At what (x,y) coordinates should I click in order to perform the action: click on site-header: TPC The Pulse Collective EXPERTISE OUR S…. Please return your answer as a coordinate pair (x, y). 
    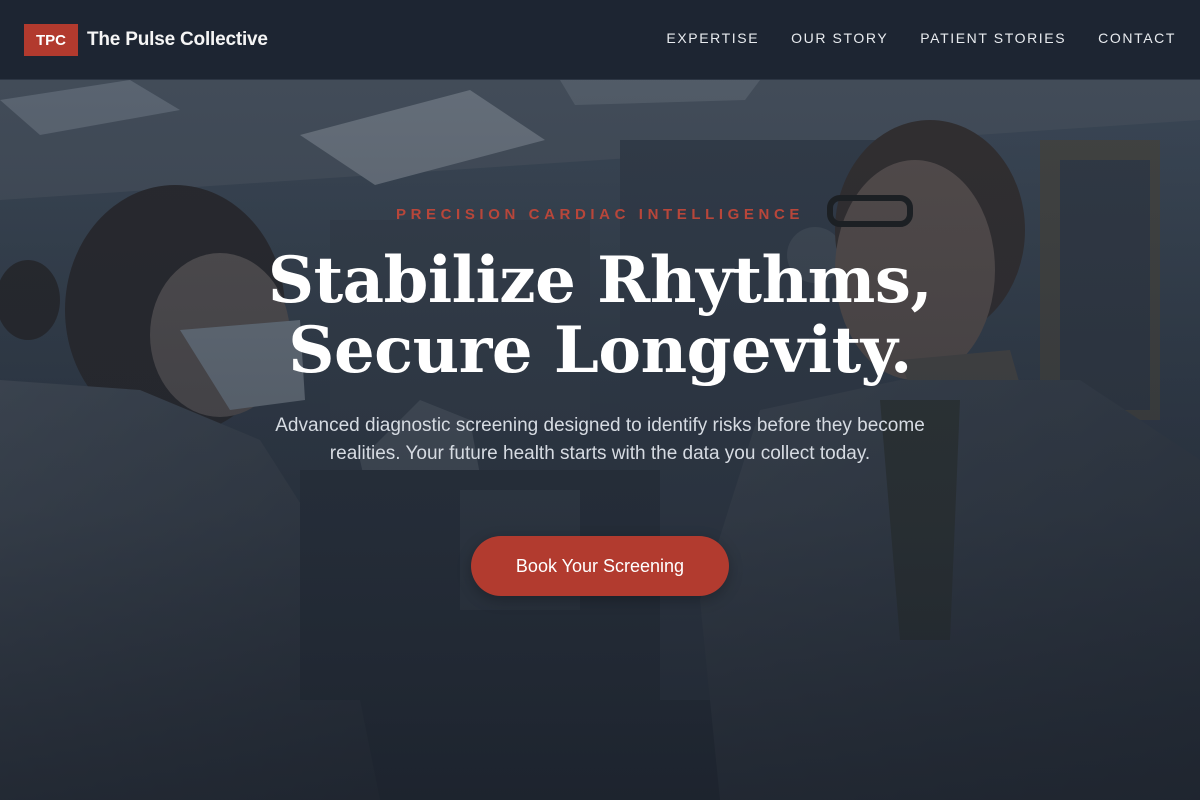
    Looking at the image, I should click on (600, 40).